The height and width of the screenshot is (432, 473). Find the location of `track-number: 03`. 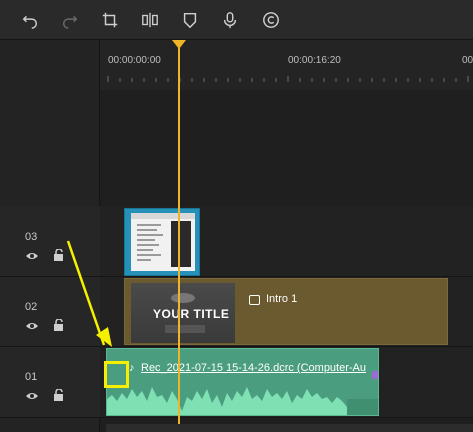

track-number: 03 is located at coordinates (31, 237).